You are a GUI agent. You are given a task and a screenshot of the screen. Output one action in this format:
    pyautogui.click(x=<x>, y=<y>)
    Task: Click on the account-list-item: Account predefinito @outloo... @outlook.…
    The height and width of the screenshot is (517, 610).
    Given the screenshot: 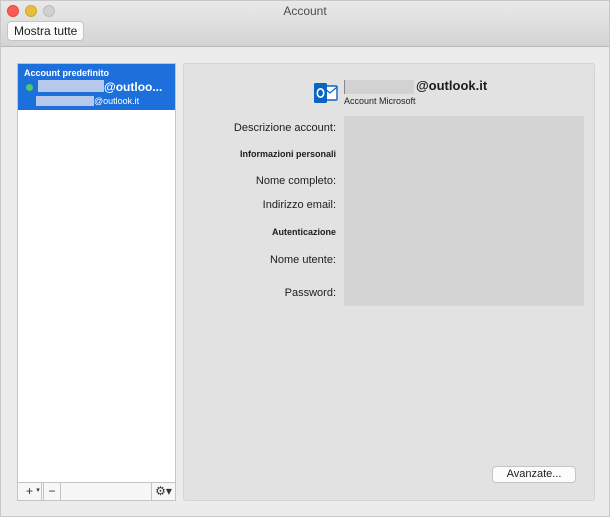 What is the action you would take?
    pyautogui.click(x=96, y=87)
    